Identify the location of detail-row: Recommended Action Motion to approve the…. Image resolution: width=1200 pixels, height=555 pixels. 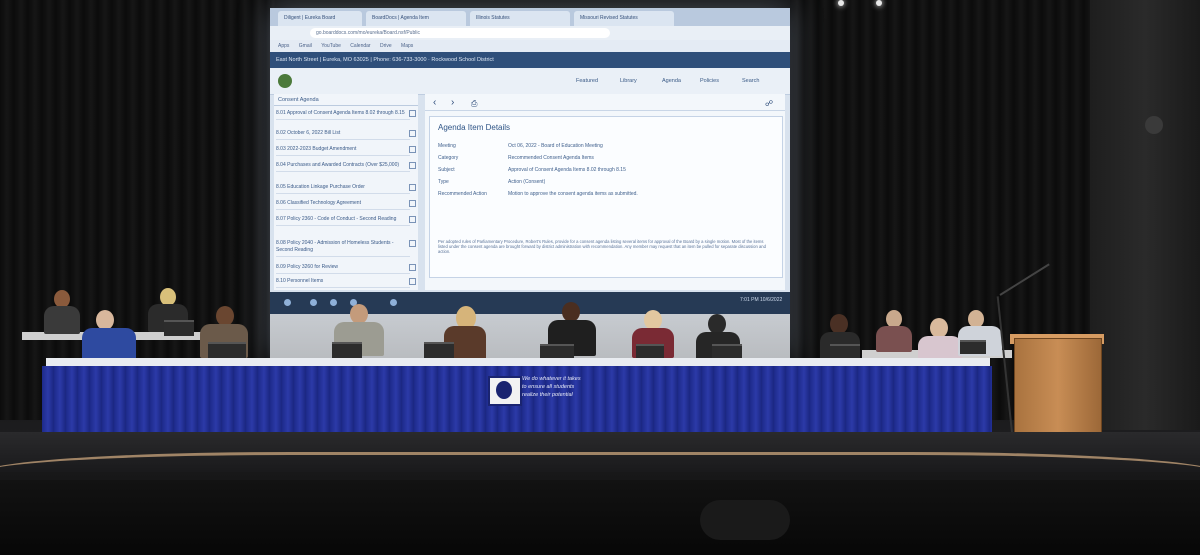
(606, 197).